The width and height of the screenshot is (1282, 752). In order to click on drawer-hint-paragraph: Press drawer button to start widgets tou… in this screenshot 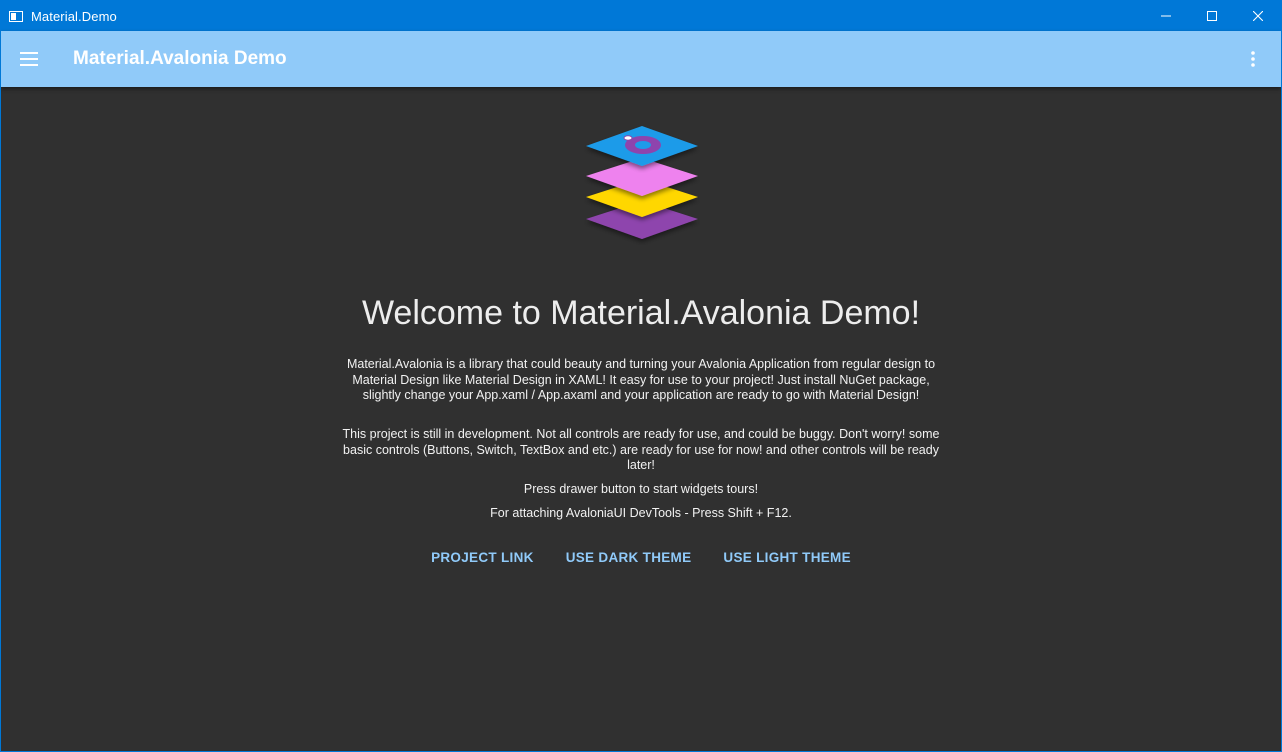, I will do `click(641, 489)`.